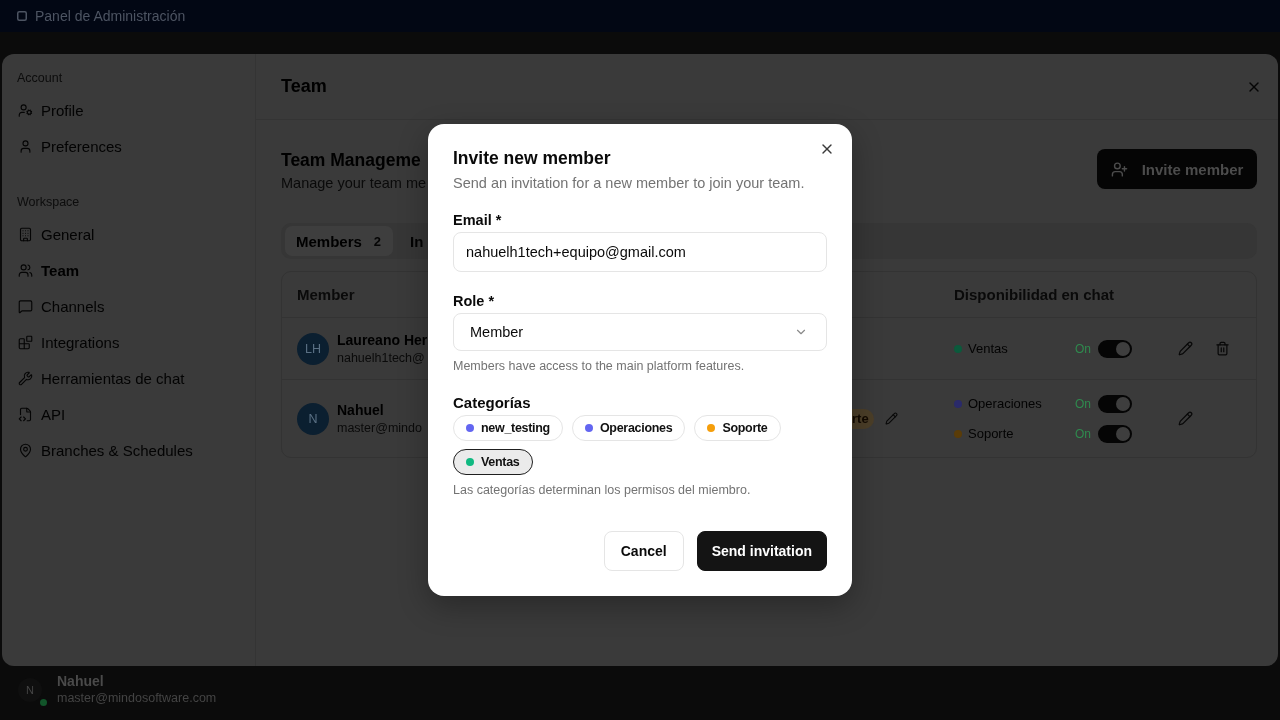 This screenshot has width=1280, height=720. Describe the element at coordinates (22, 16) in the screenshot. I see `square-icon` at that location.